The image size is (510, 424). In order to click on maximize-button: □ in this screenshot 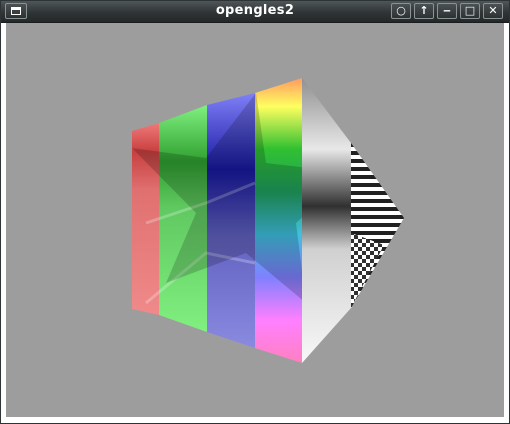, I will do `click(470, 11)`.